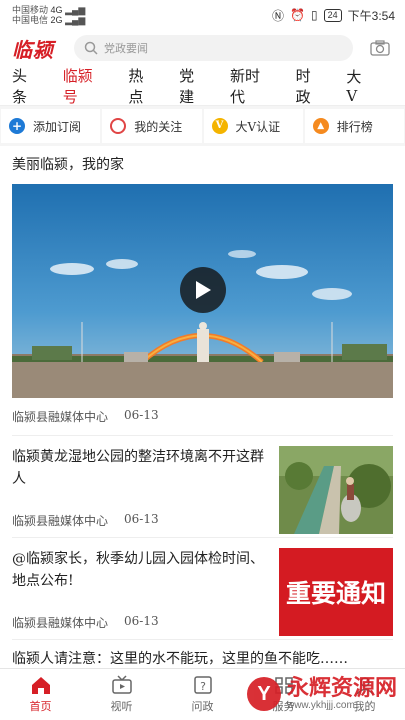 This screenshot has height=720, width=405. Describe the element at coordinates (27, 86) in the screenshot. I see `tab-toutiao: 头条` at that location.